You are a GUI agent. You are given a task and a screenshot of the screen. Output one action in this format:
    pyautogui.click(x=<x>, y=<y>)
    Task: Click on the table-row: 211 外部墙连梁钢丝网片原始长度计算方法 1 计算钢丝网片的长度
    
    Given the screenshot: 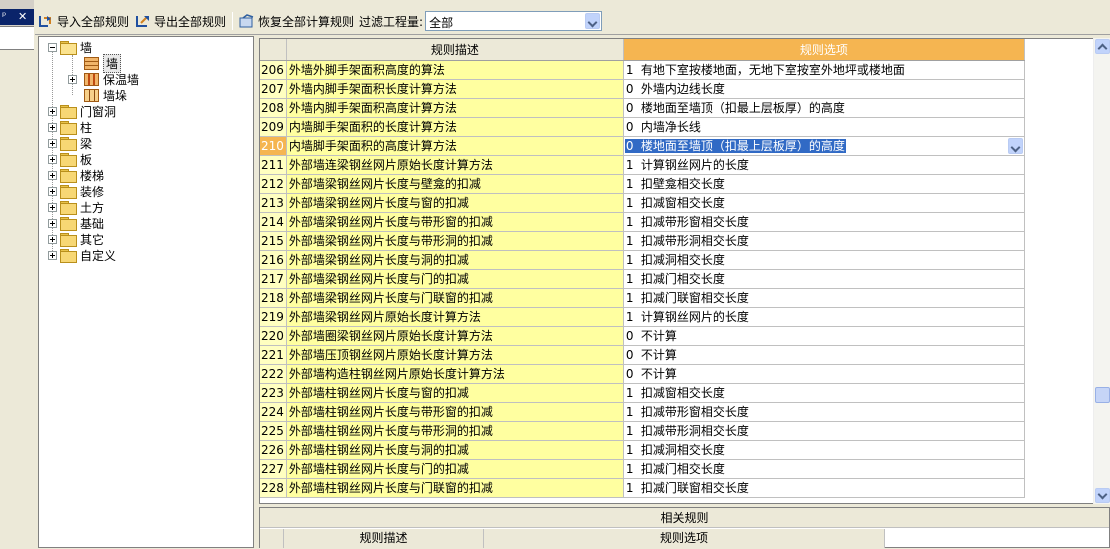 What is the action you would take?
    pyautogui.click(x=642, y=165)
    